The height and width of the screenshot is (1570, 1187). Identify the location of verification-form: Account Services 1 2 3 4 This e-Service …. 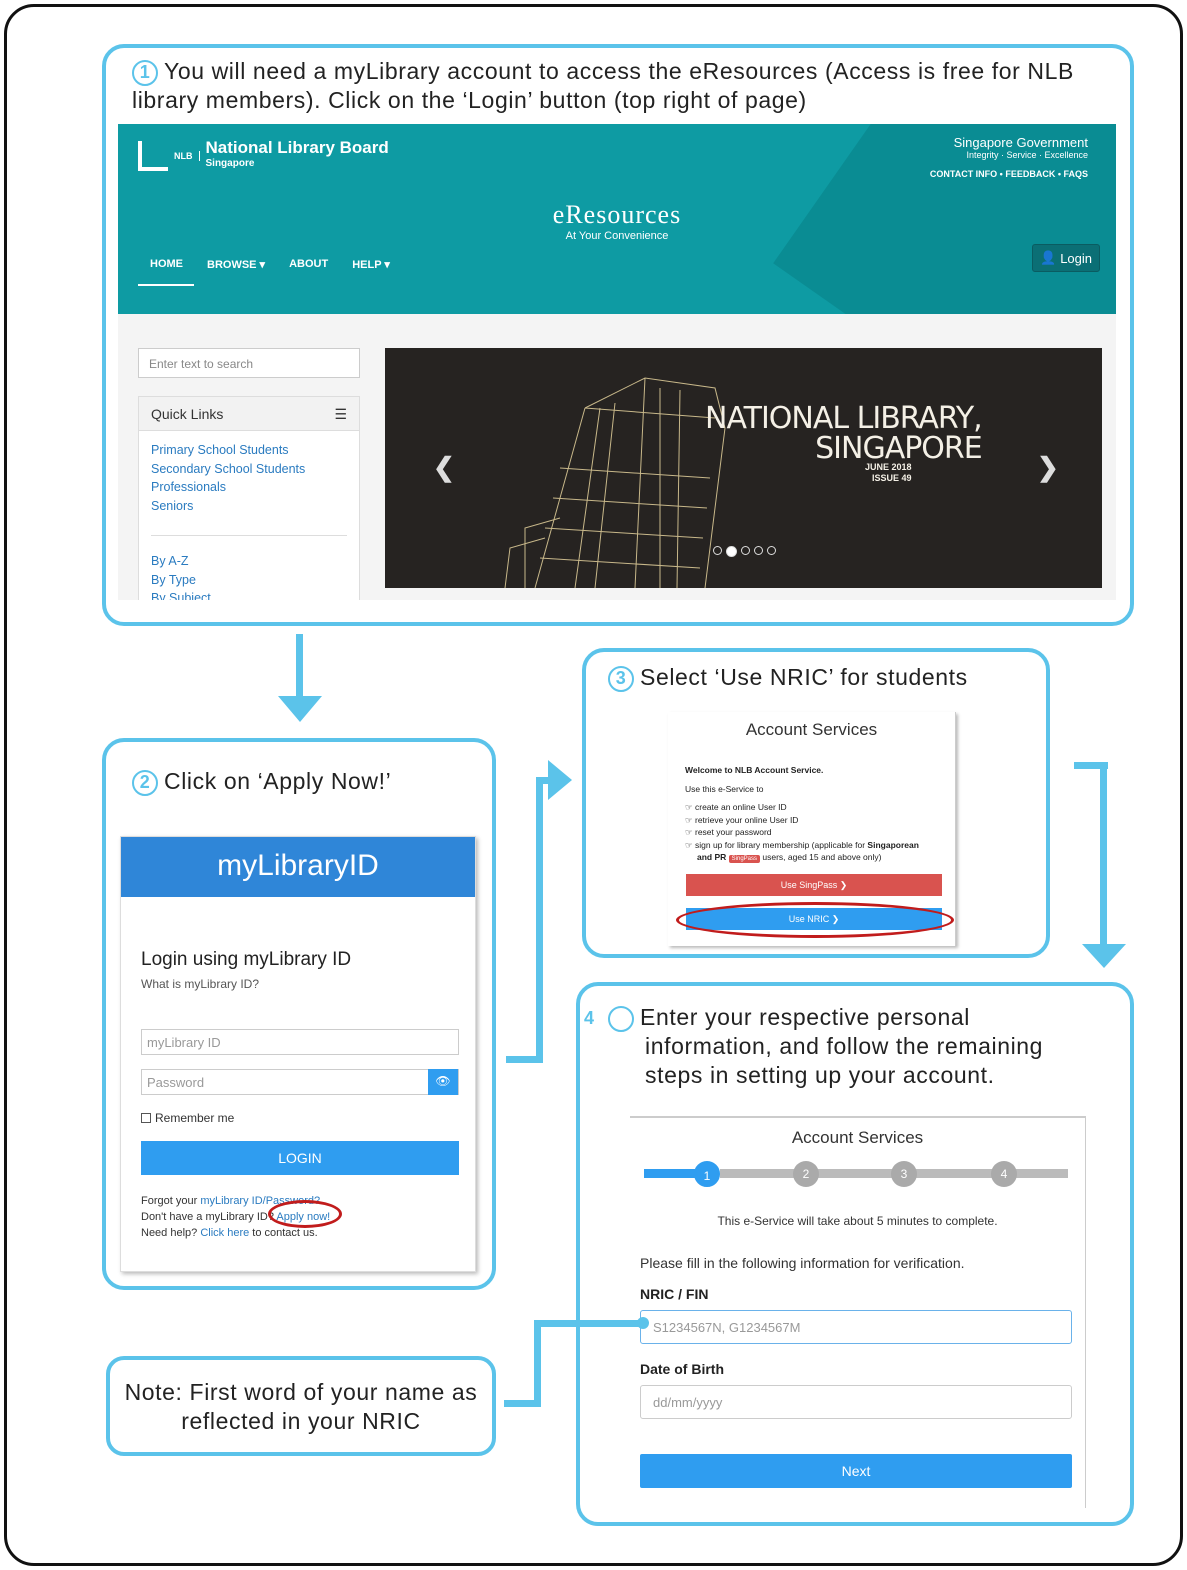
(858, 1312).